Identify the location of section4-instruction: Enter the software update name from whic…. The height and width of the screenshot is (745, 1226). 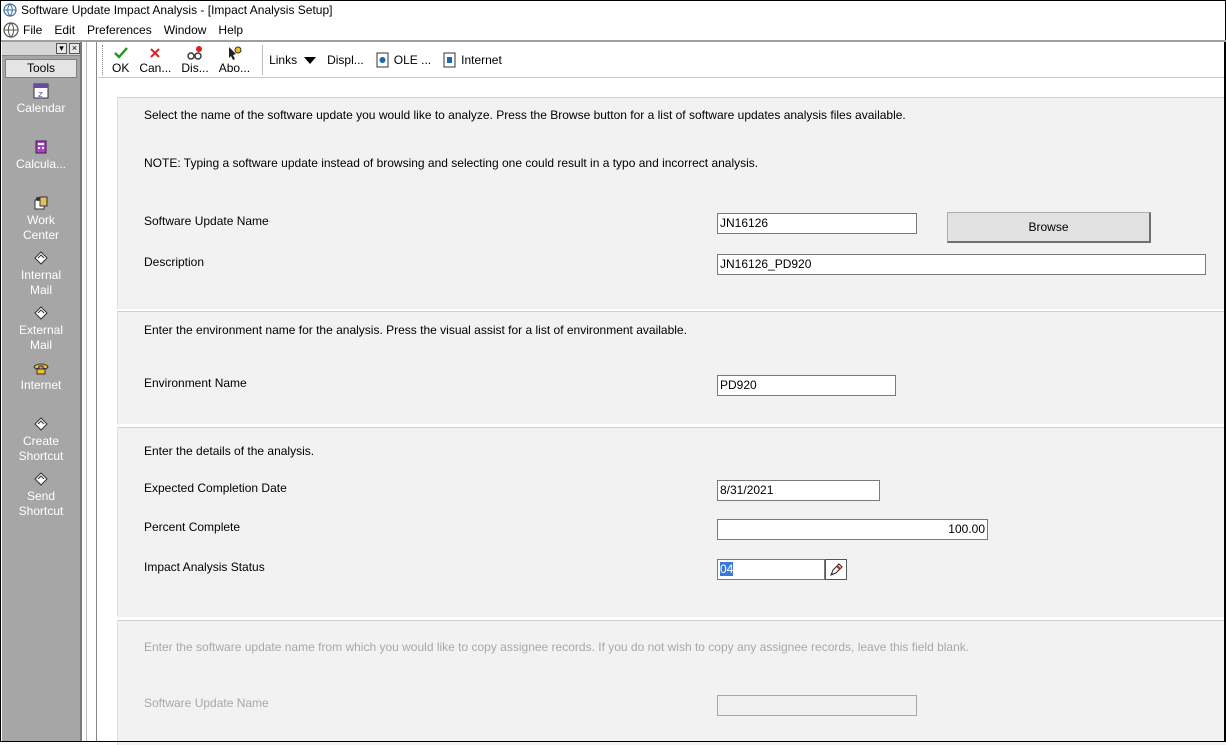
(557, 647).